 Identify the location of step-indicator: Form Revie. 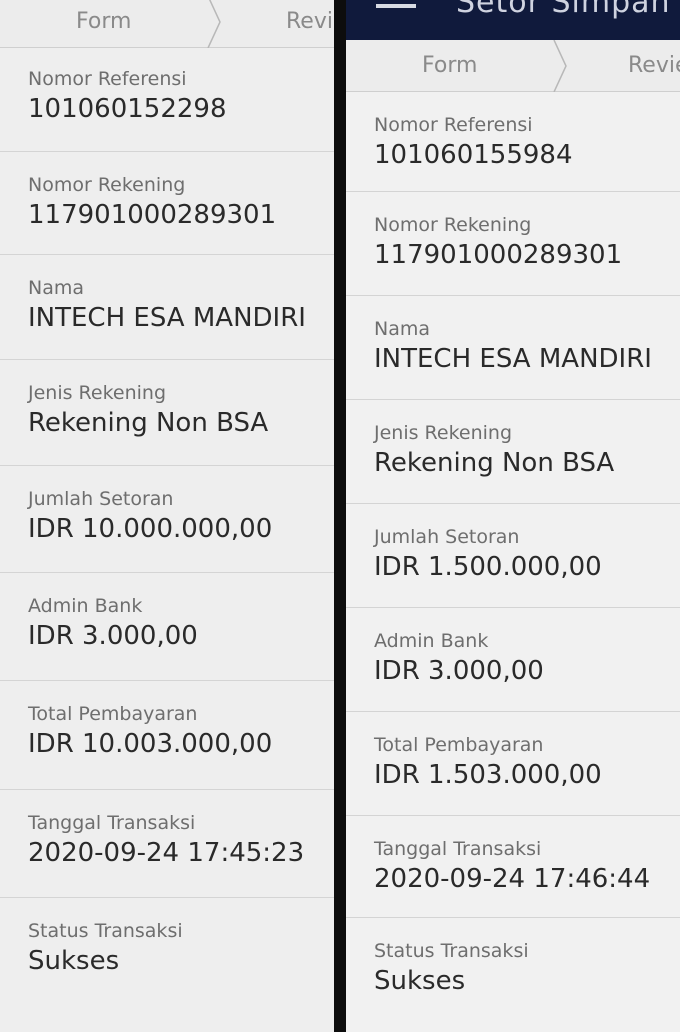
(513, 66).